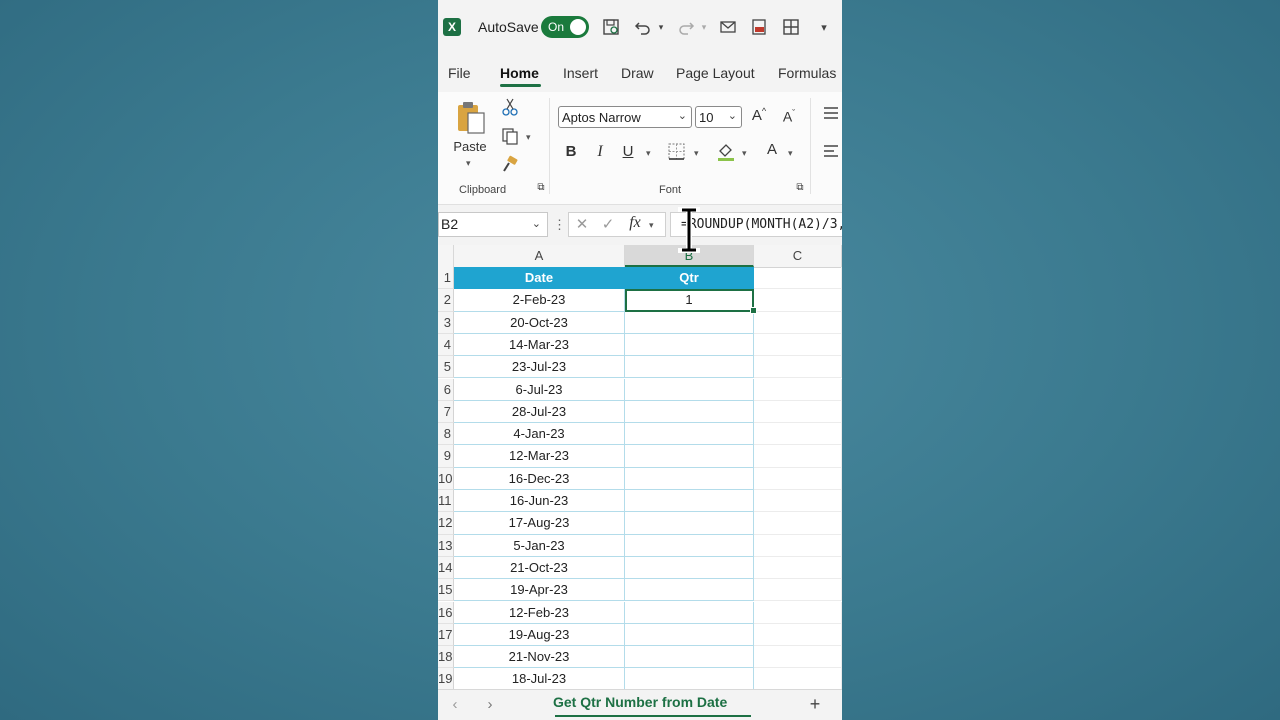 The image size is (1280, 720). Describe the element at coordinates (446, 501) in the screenshot. I see `row-header: 11` at that location.